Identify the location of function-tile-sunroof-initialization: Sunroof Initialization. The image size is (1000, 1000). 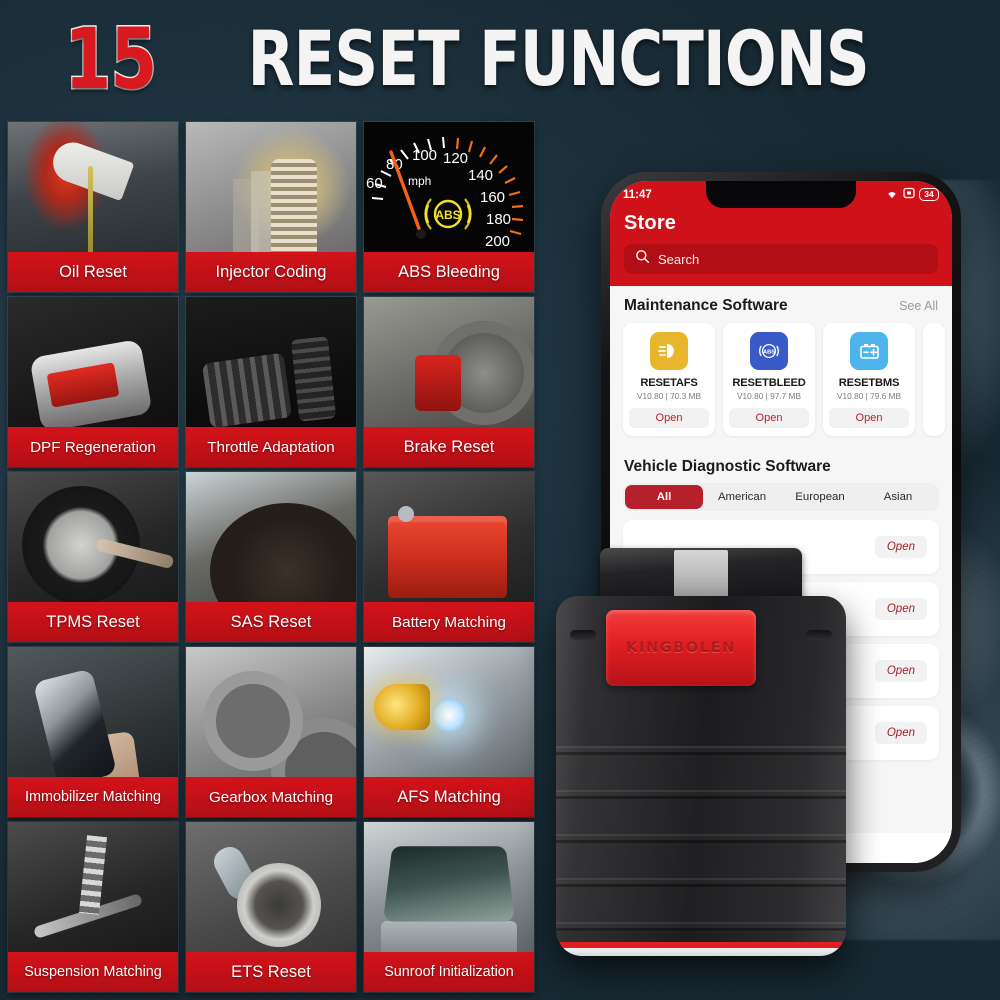
(449, 907).